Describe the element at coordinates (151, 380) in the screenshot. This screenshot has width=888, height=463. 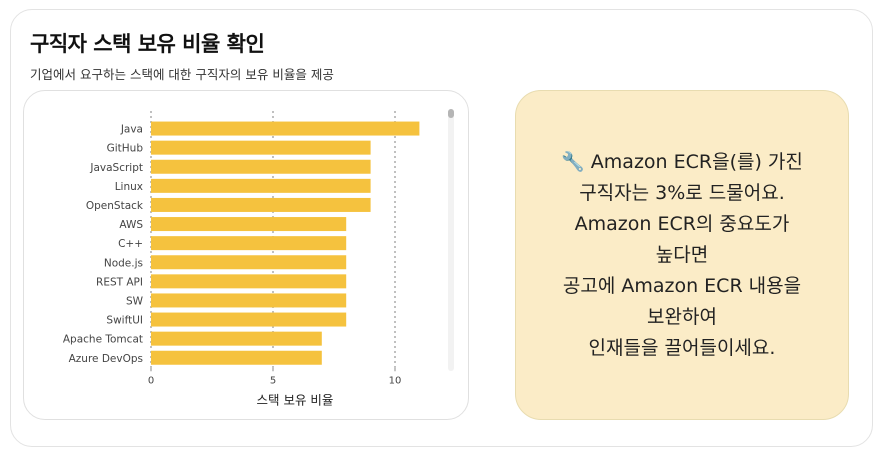
I see `x-tick-label: 0` at that location.